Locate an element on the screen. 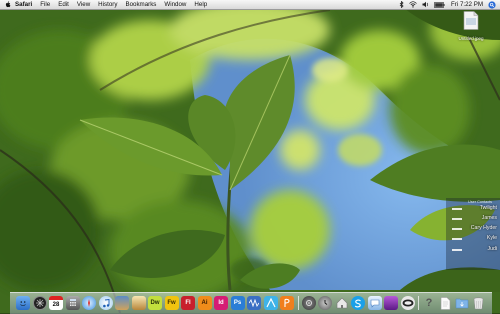  widget-entry: Judi is located at coordinates (492, 249).